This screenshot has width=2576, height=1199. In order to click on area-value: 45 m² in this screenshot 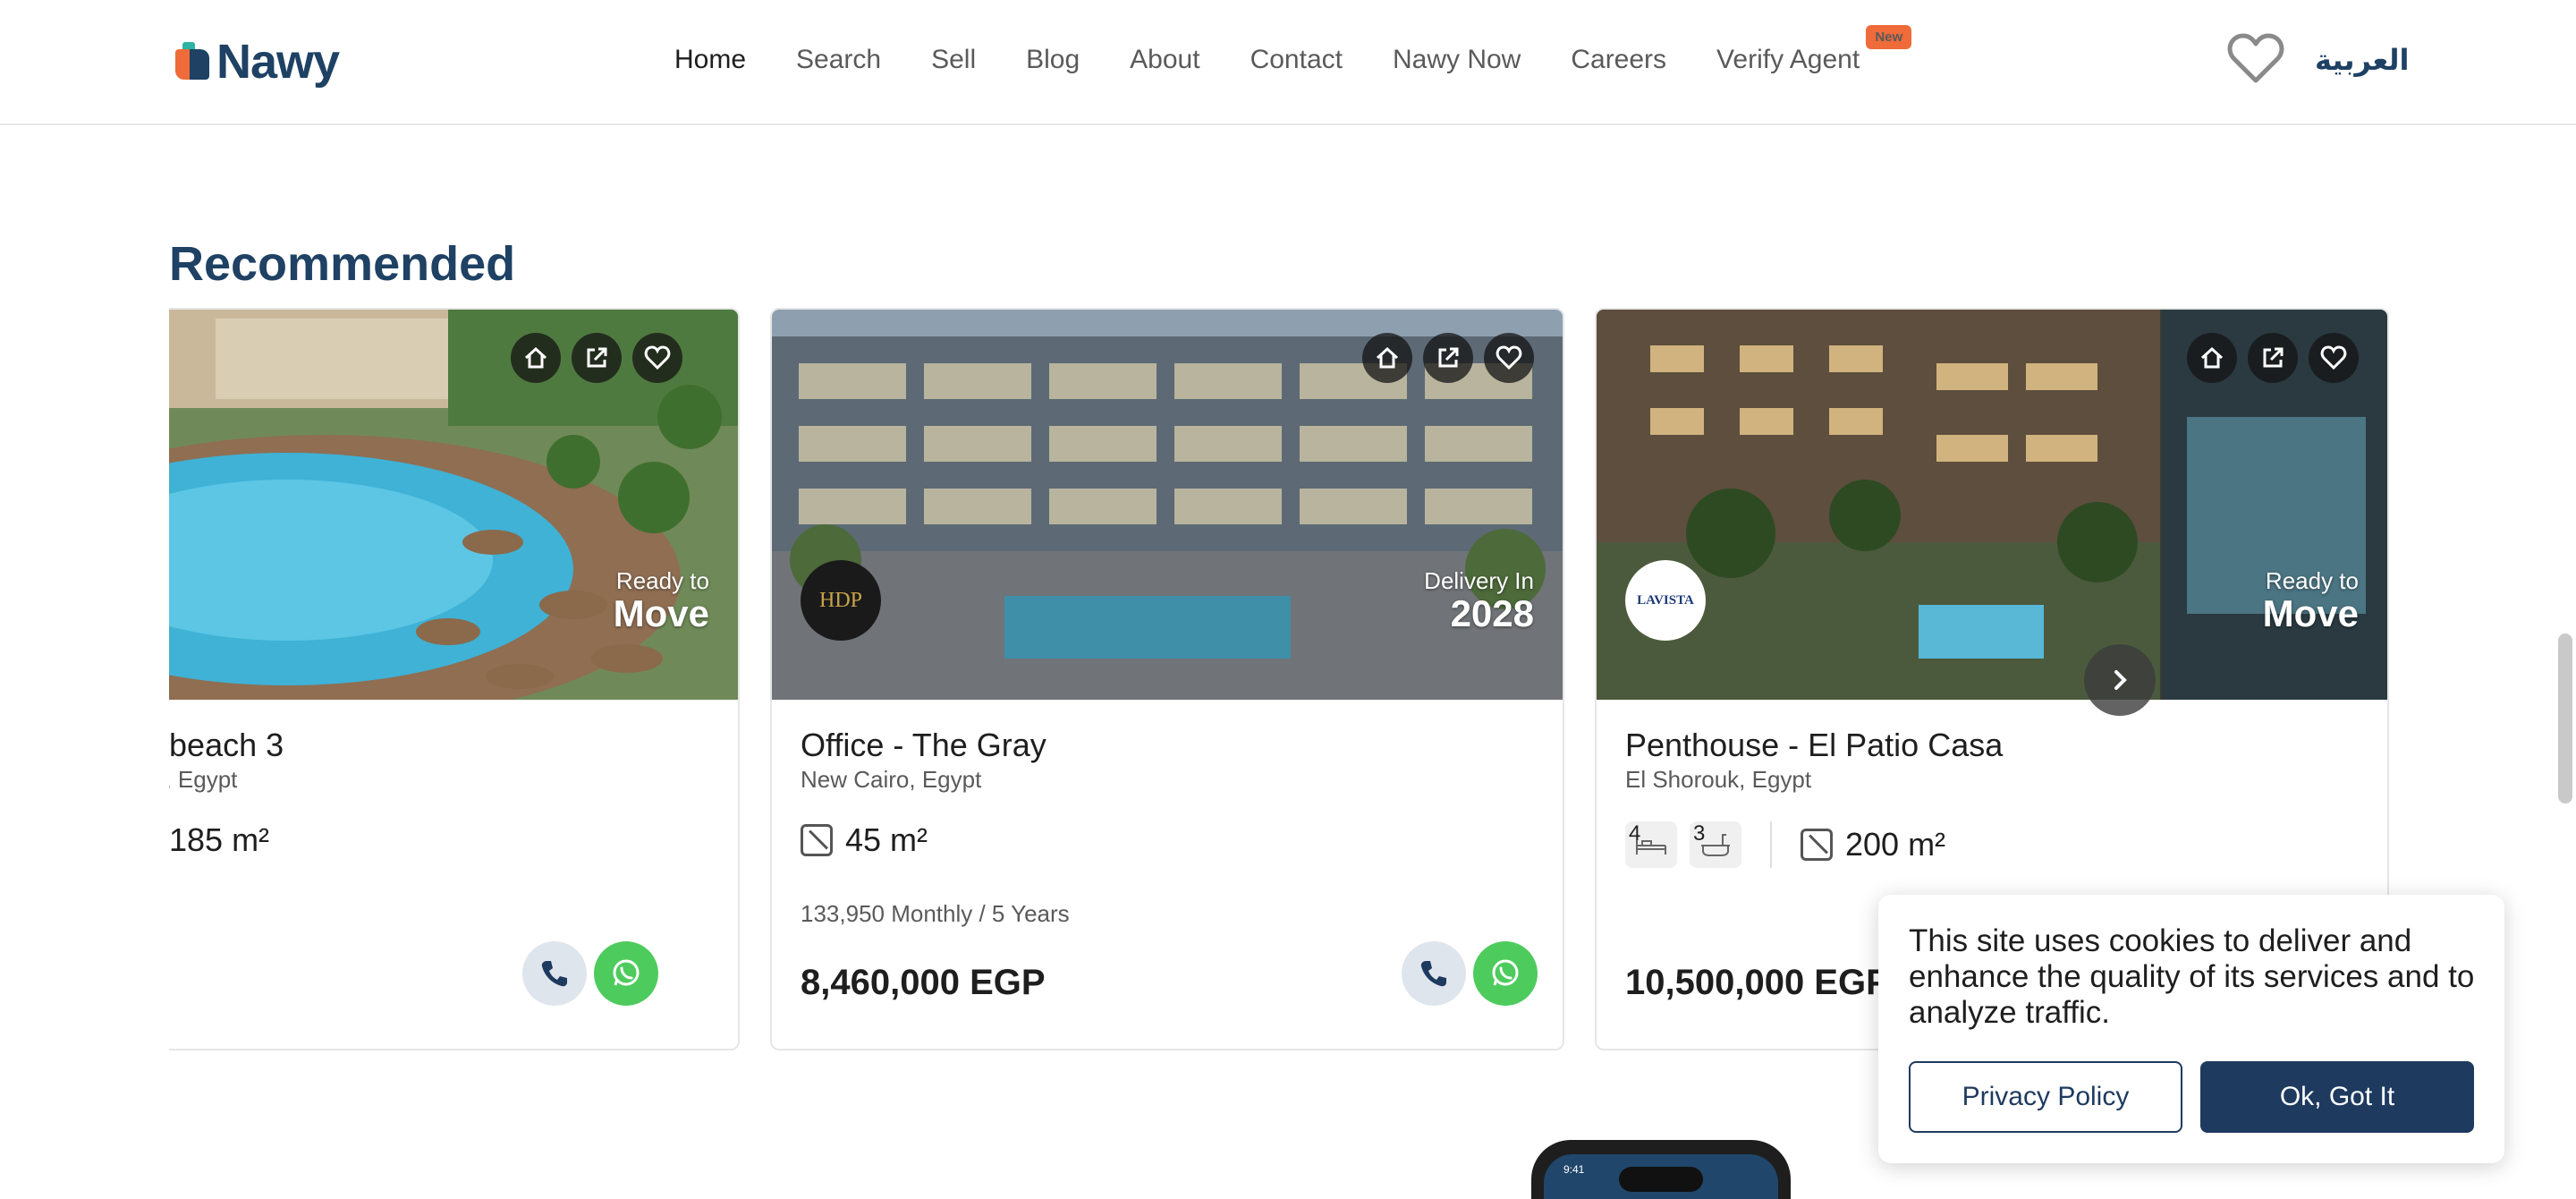, I will do `click(886, 839)`.